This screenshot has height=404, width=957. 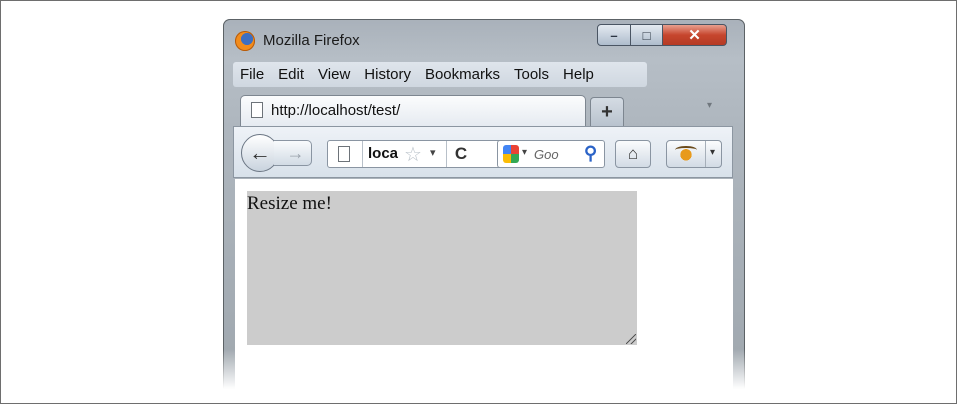 I want to click on search-icon: ⚲, so click(x=590, y=153).